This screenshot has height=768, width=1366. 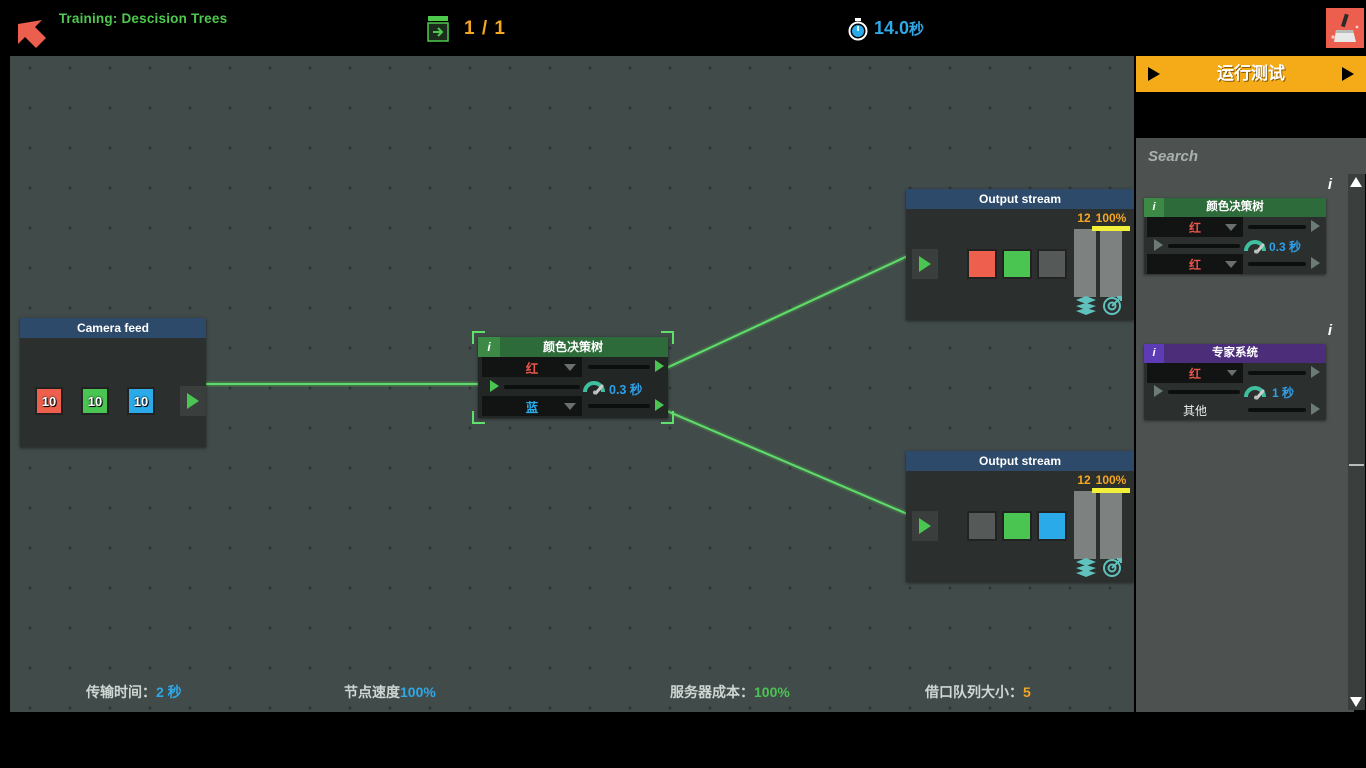 I want to click on run-test-button: 运行测试, so click(x=1251, y=74).